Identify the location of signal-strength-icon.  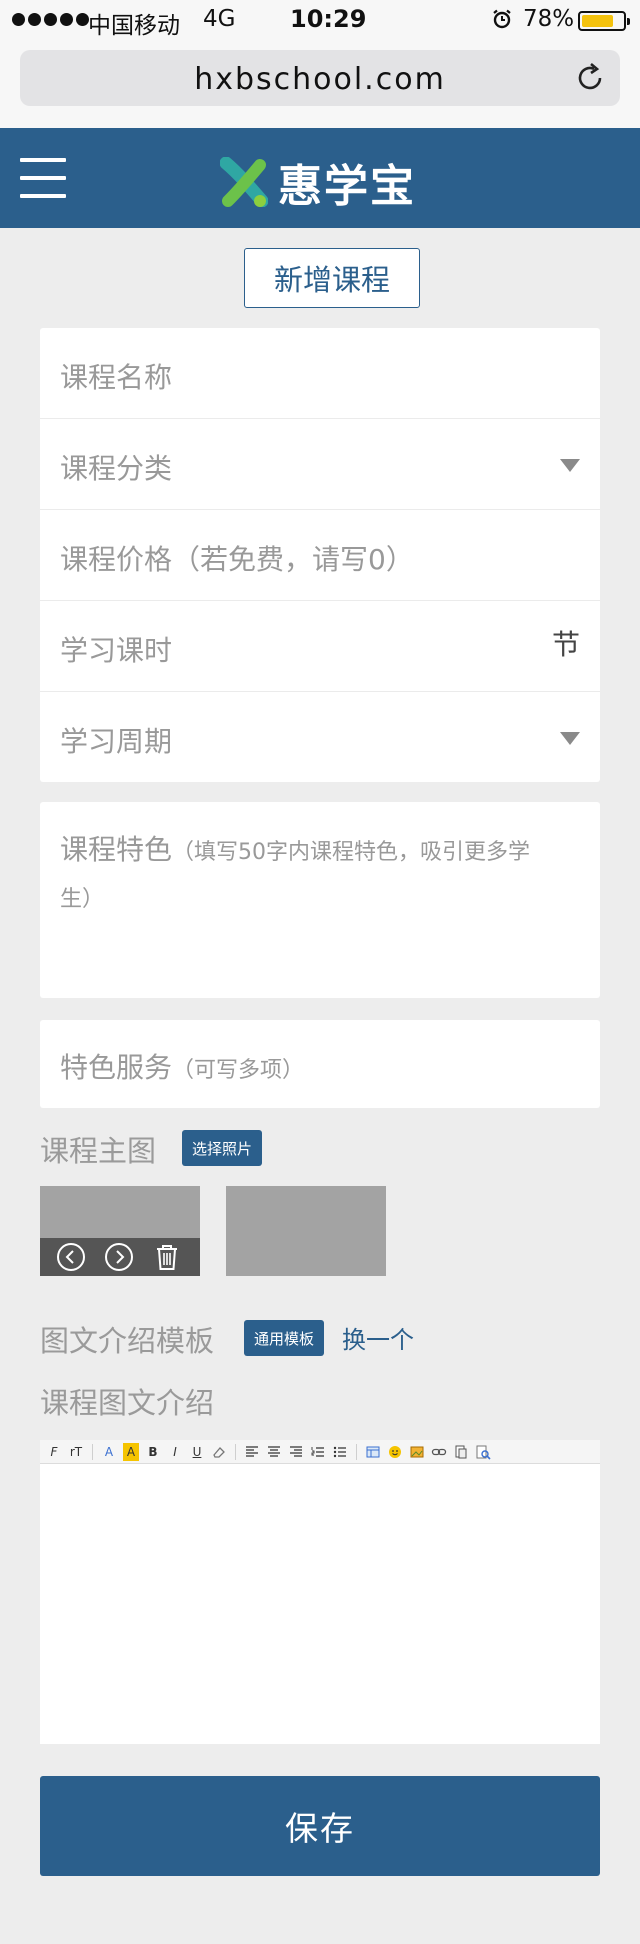
(50, 19).